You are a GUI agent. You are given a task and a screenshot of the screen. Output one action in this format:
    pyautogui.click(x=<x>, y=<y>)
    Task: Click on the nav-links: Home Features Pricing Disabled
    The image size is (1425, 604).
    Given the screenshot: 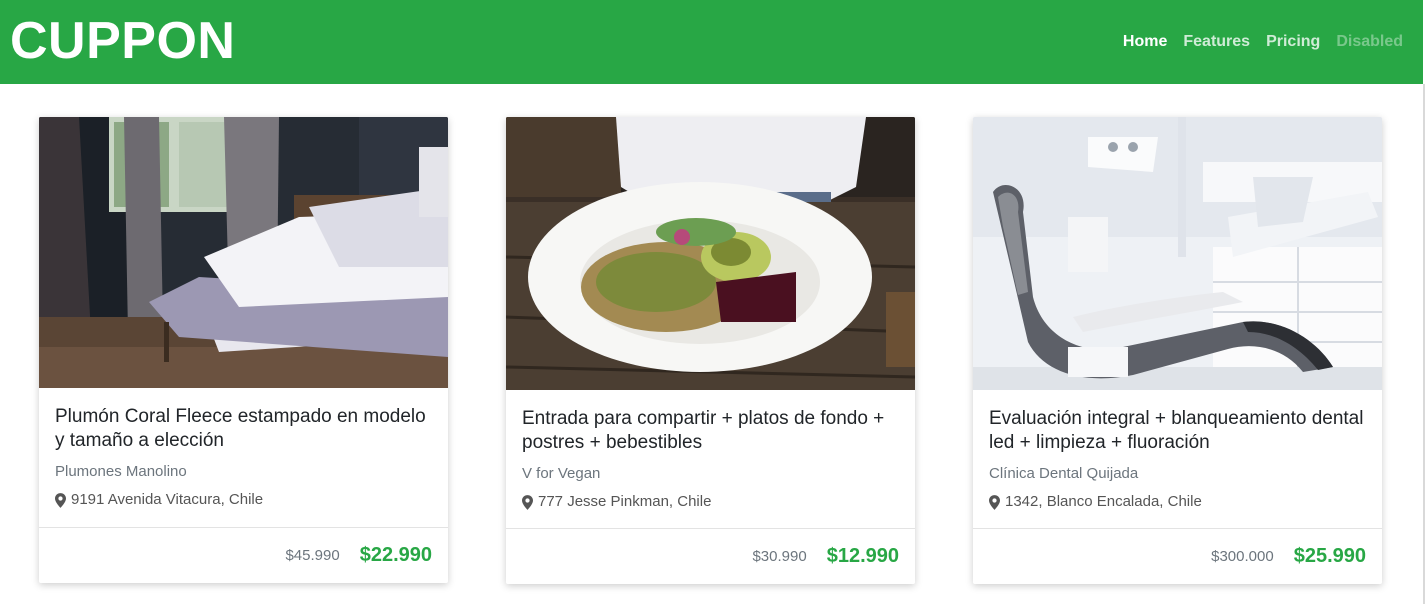 What is the action you would take?
    pyautogui.click(x=1263, y=42)
    